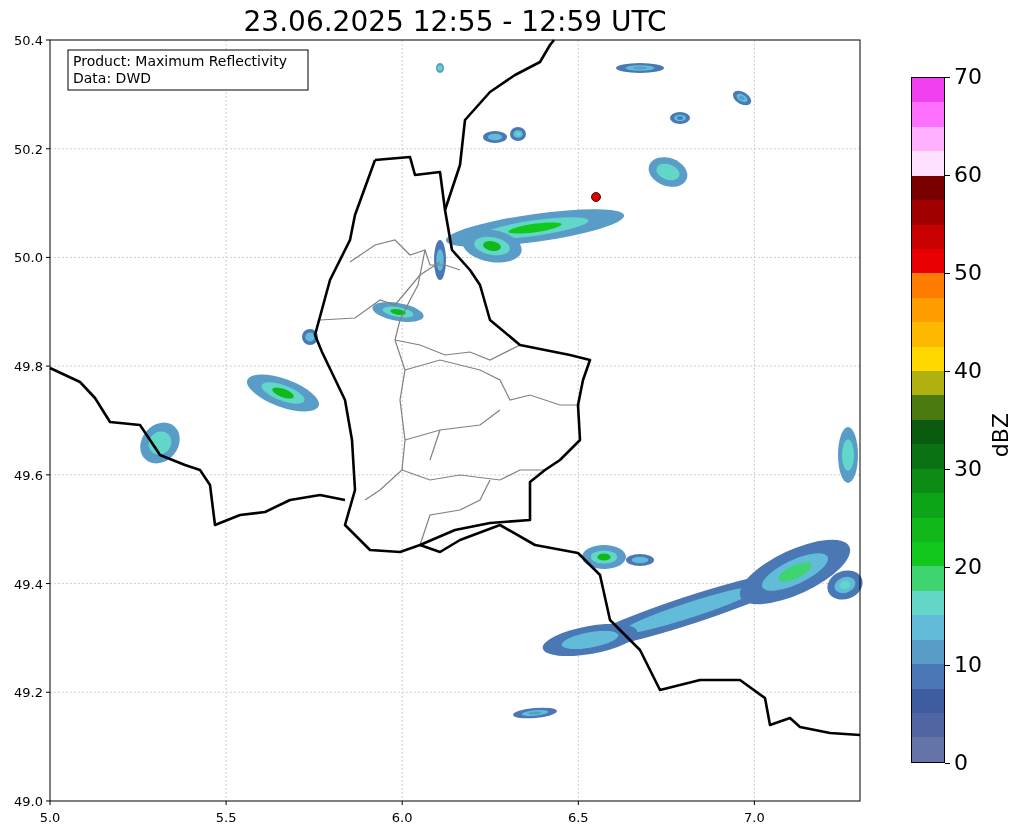 The width and height of the screenshot is (1023, 834). Describe the element at coordinates (28, 149) in the screenshot. I see `y-tick-label: 50.2` at that location.